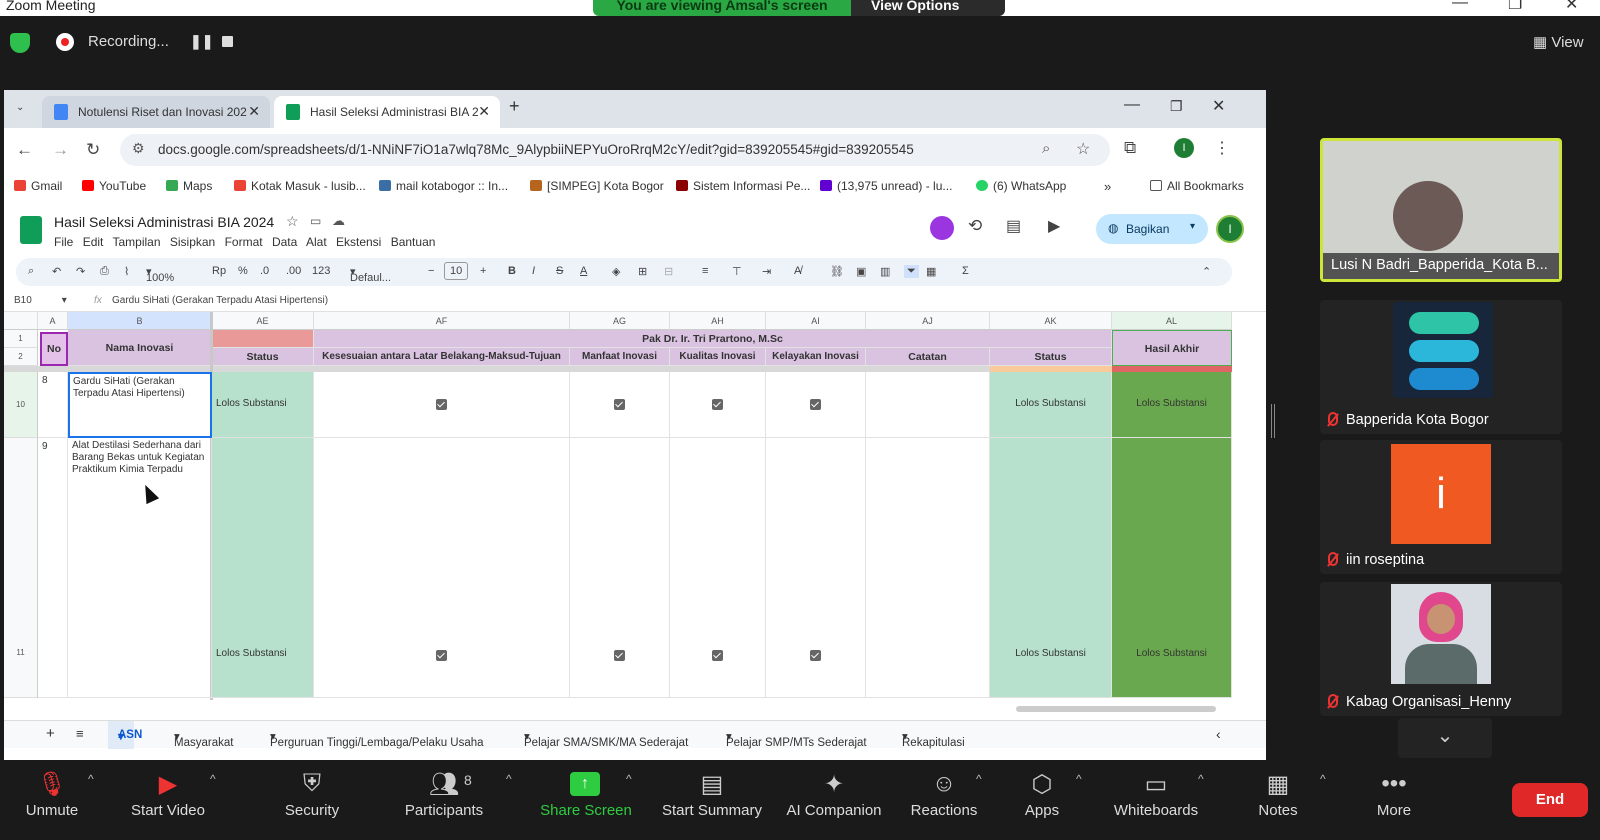  What do you see at coordinates (1230, 229) in the screenshot?
I see `account-avatar: I` at bounding box center [1230, 229].